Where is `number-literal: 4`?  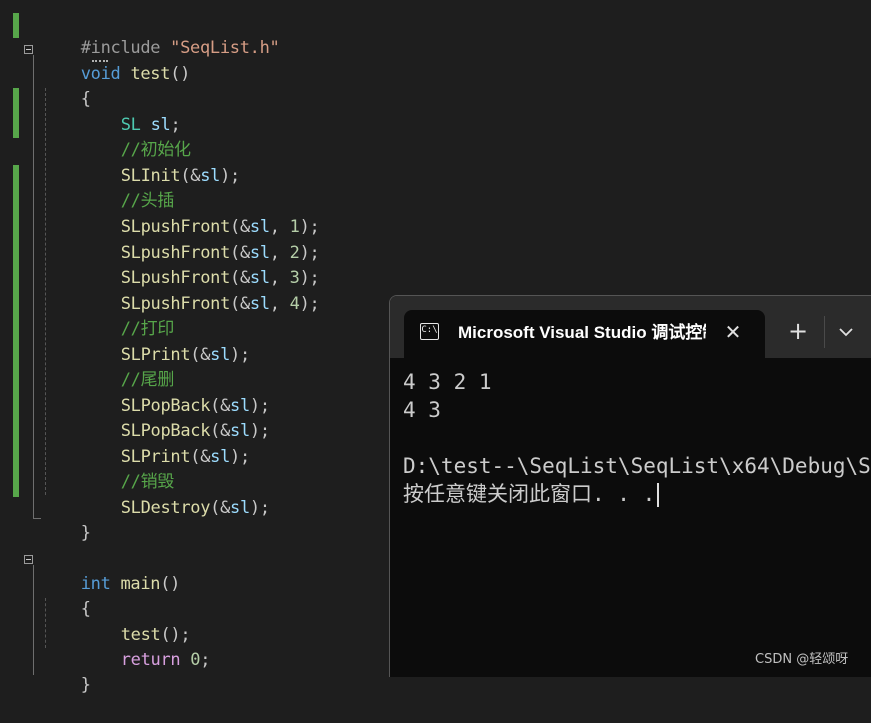
number-literal: 4 is located at coordinates (294, 304).